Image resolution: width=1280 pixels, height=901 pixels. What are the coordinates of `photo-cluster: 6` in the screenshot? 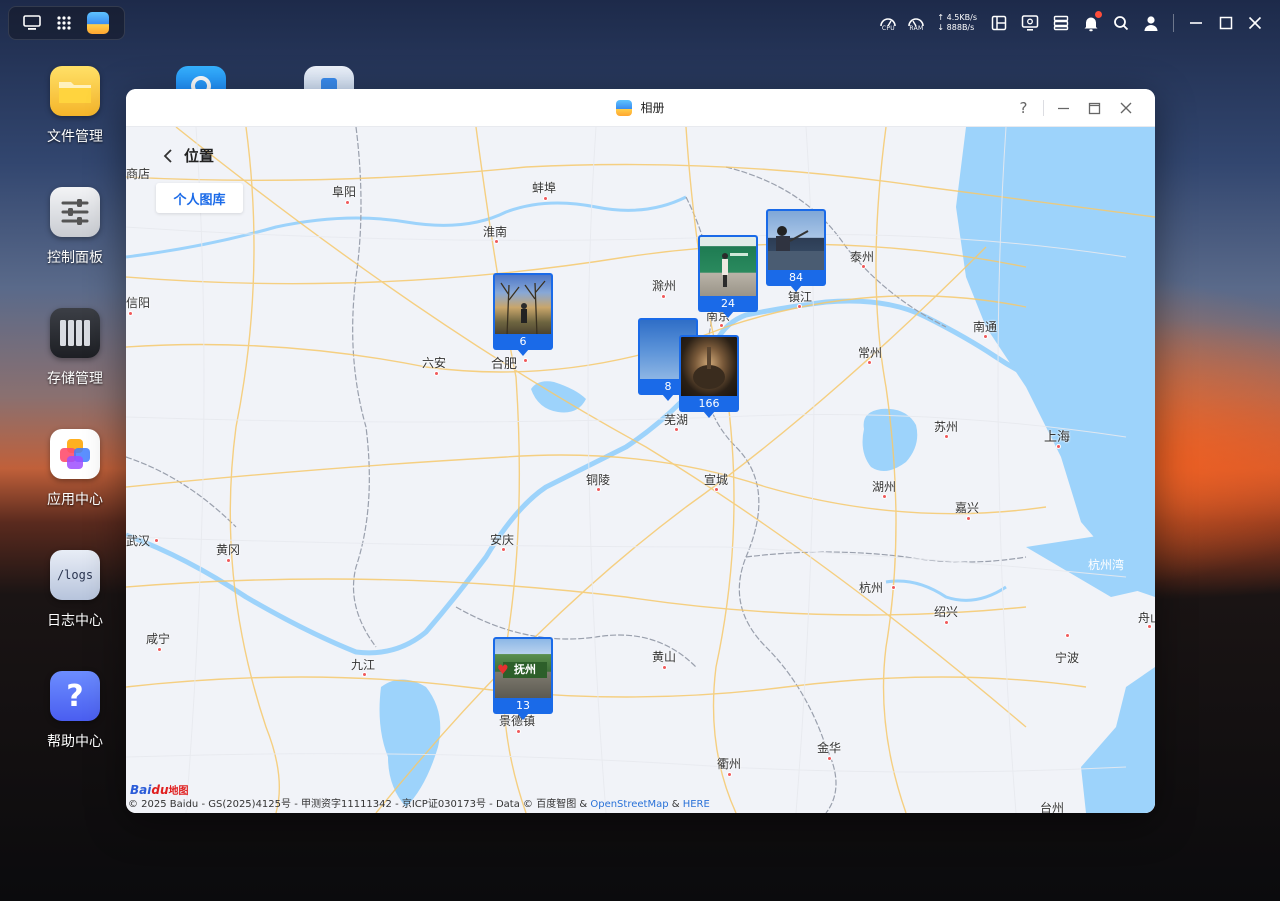 It's located at (523, 314).